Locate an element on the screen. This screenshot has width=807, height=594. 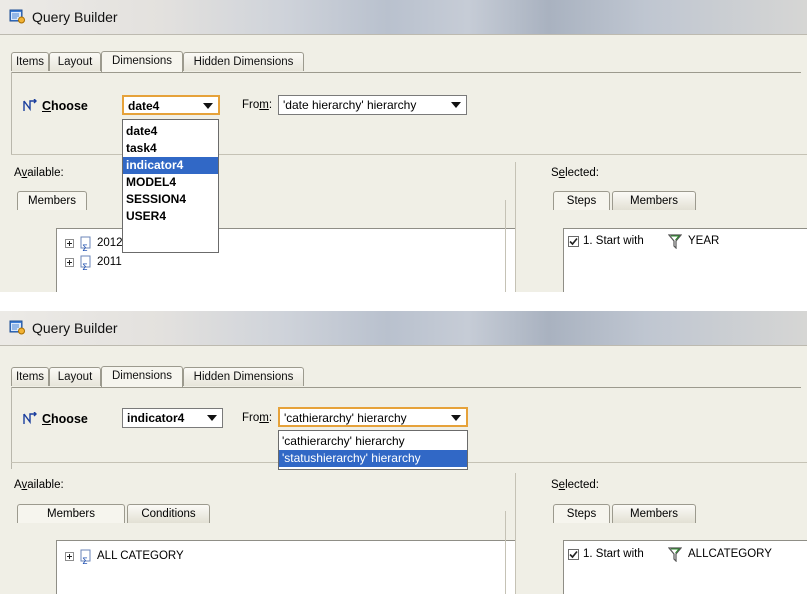
screenshot-gap is located at coordinates (403, 301).